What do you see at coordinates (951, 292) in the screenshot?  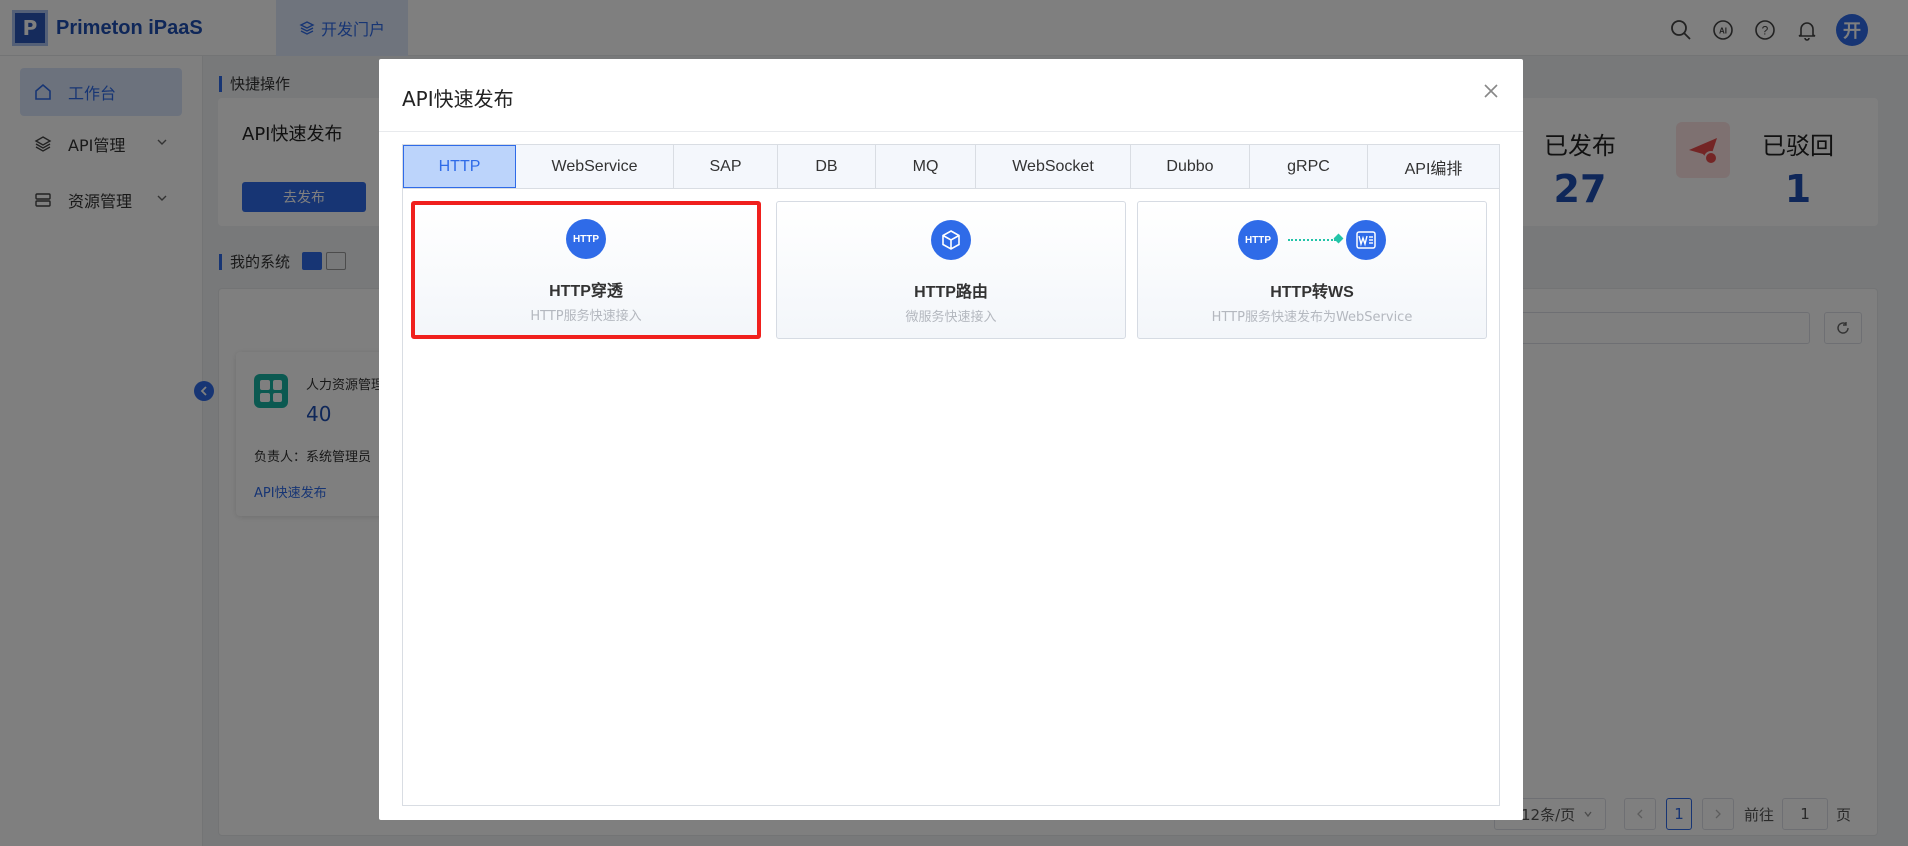 I see `option-title: HTTP路由` at bounding box center [951, 292].